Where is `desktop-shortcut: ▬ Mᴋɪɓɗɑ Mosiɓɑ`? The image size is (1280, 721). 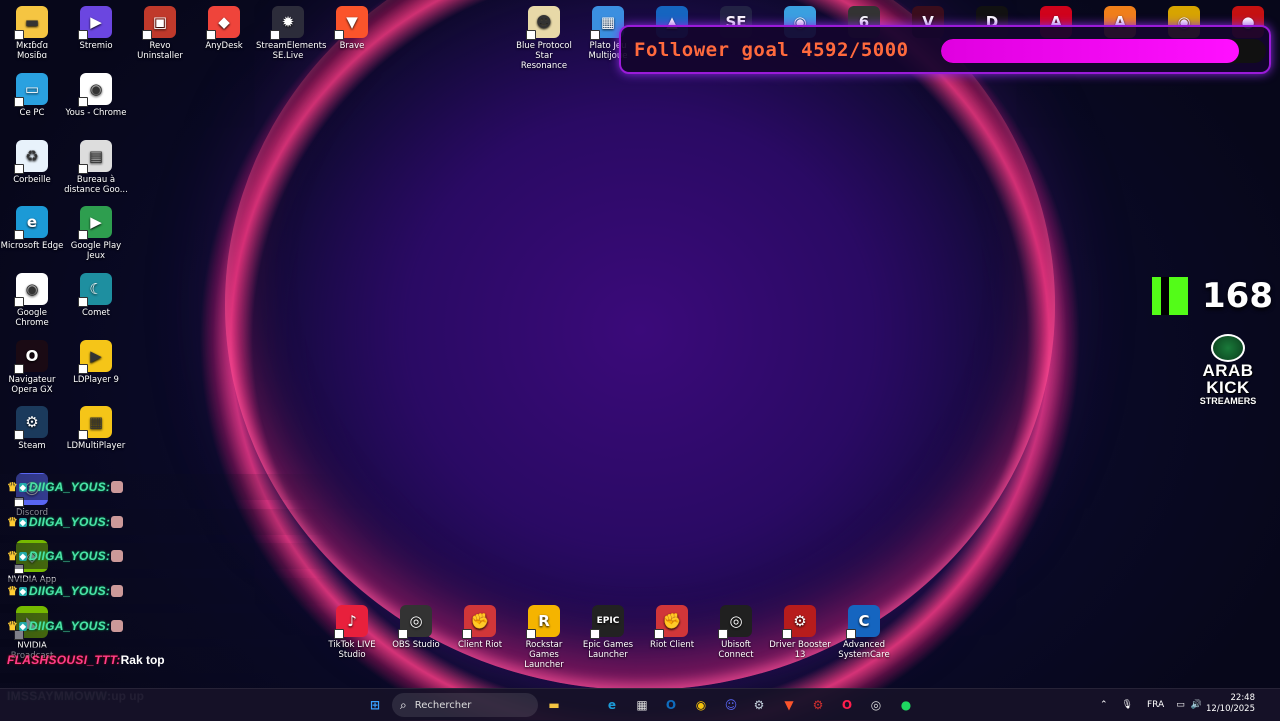
desktop-shortcut: ▬ Mᴋɪɓɗɑ Mosiɓɑ is located at coordinates (32, 33).